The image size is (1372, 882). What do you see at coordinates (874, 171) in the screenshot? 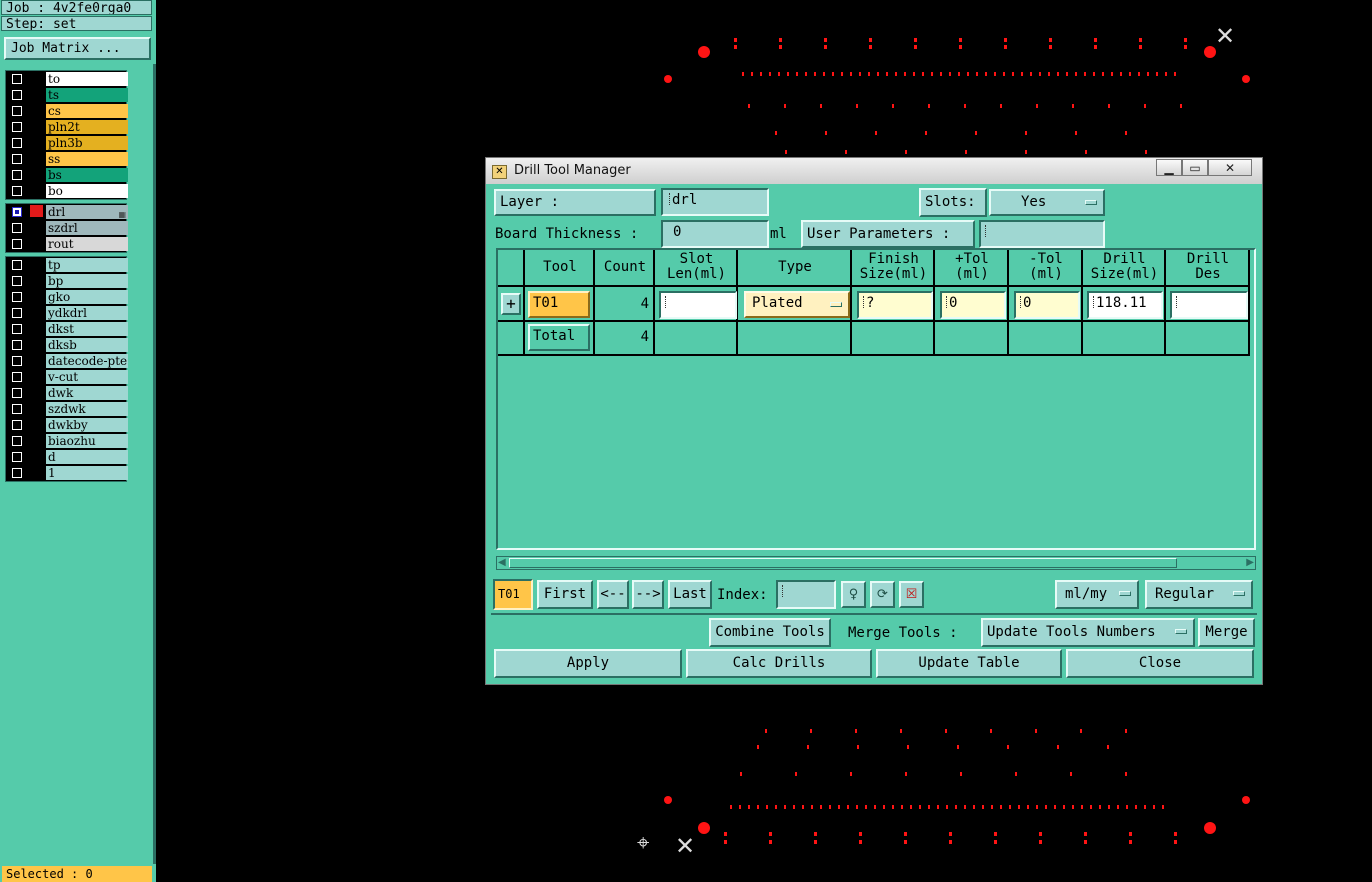
I see `dialog-titlebar: ✕ Drill Tool Manager ▁ ▭ ✕` at bounding box center [874, 171].